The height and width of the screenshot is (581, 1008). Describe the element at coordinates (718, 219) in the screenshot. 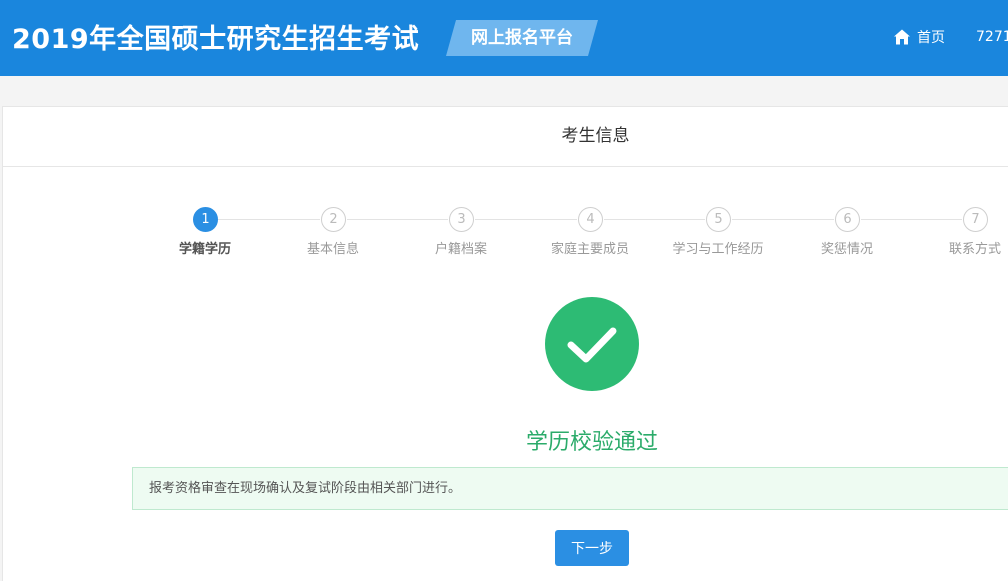

I see `step-5-circle: 5` at that location.